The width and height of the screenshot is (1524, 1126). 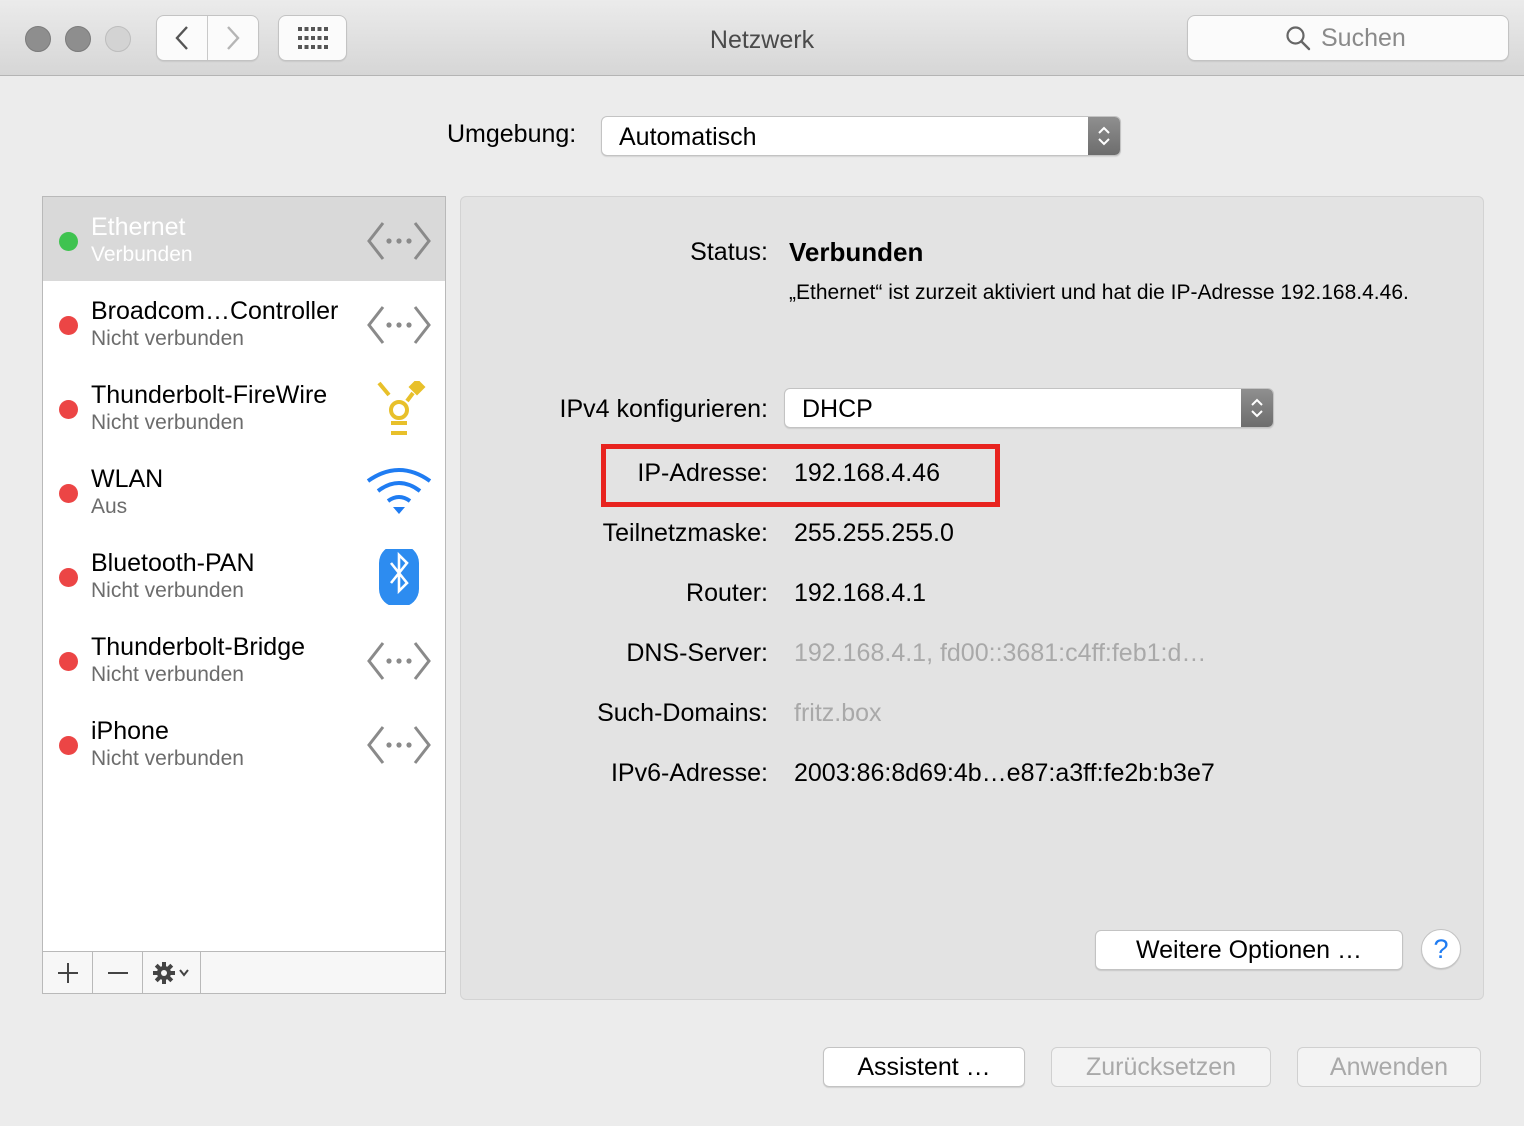 I want to click on ipv4-configure-popup: DHCP, so click(x=1029, y=408).